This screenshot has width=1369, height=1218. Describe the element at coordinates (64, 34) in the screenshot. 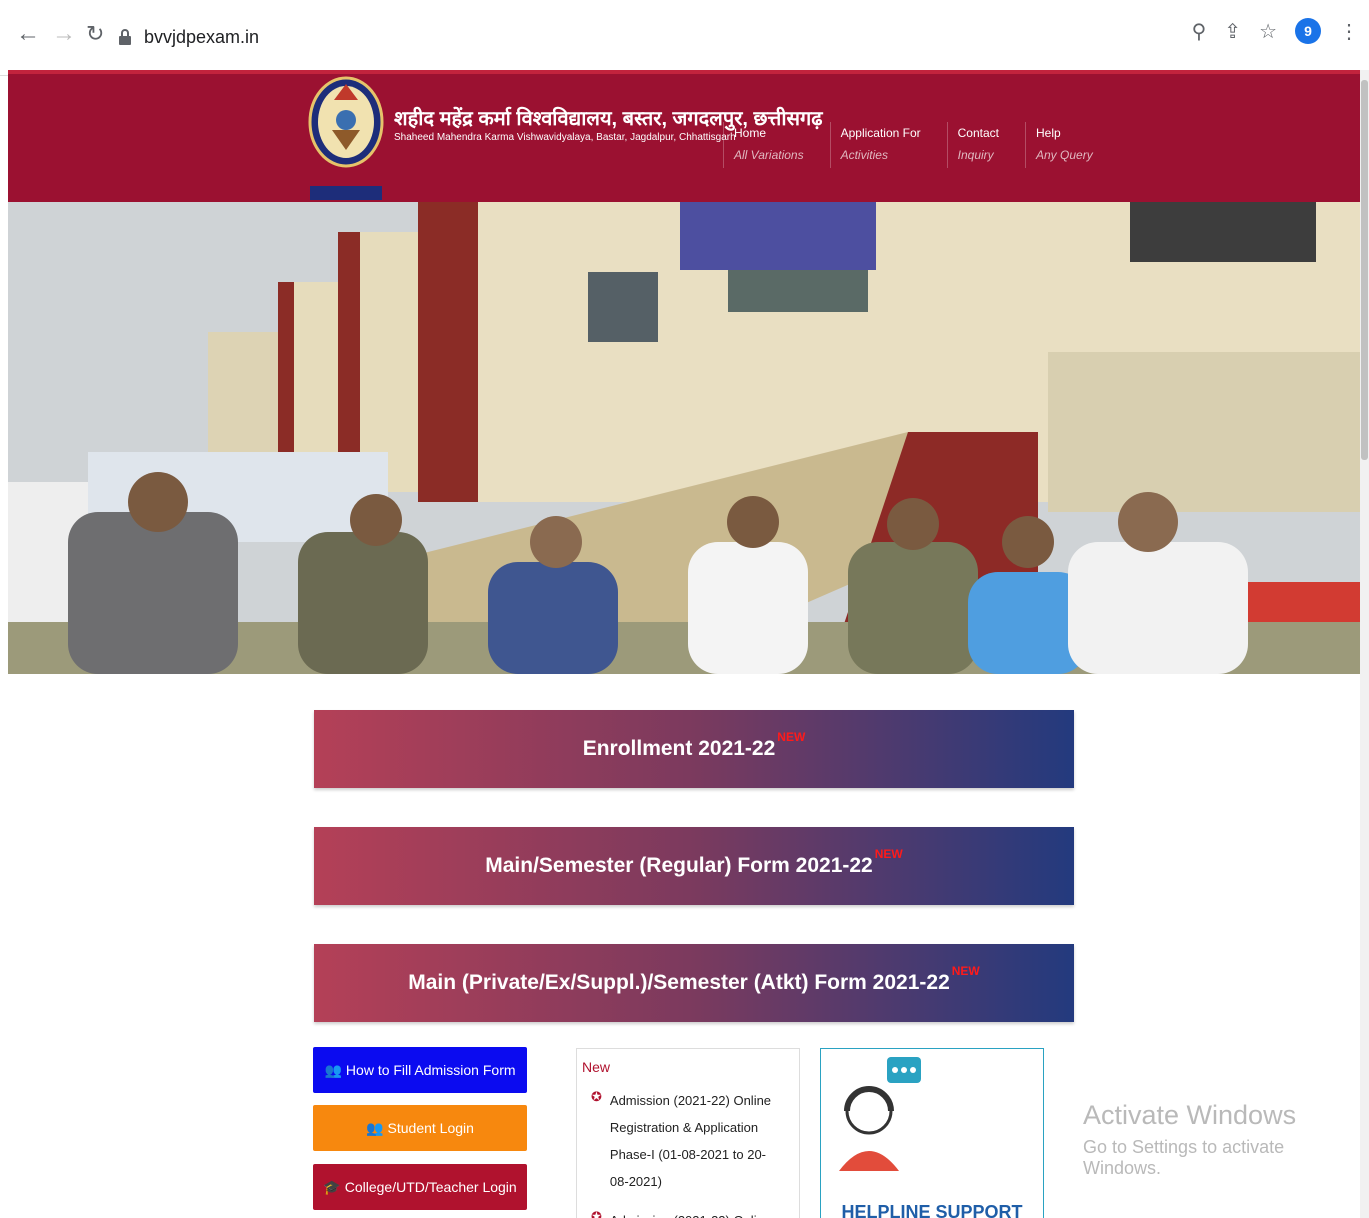

I see `forward-icon: →` at that location.